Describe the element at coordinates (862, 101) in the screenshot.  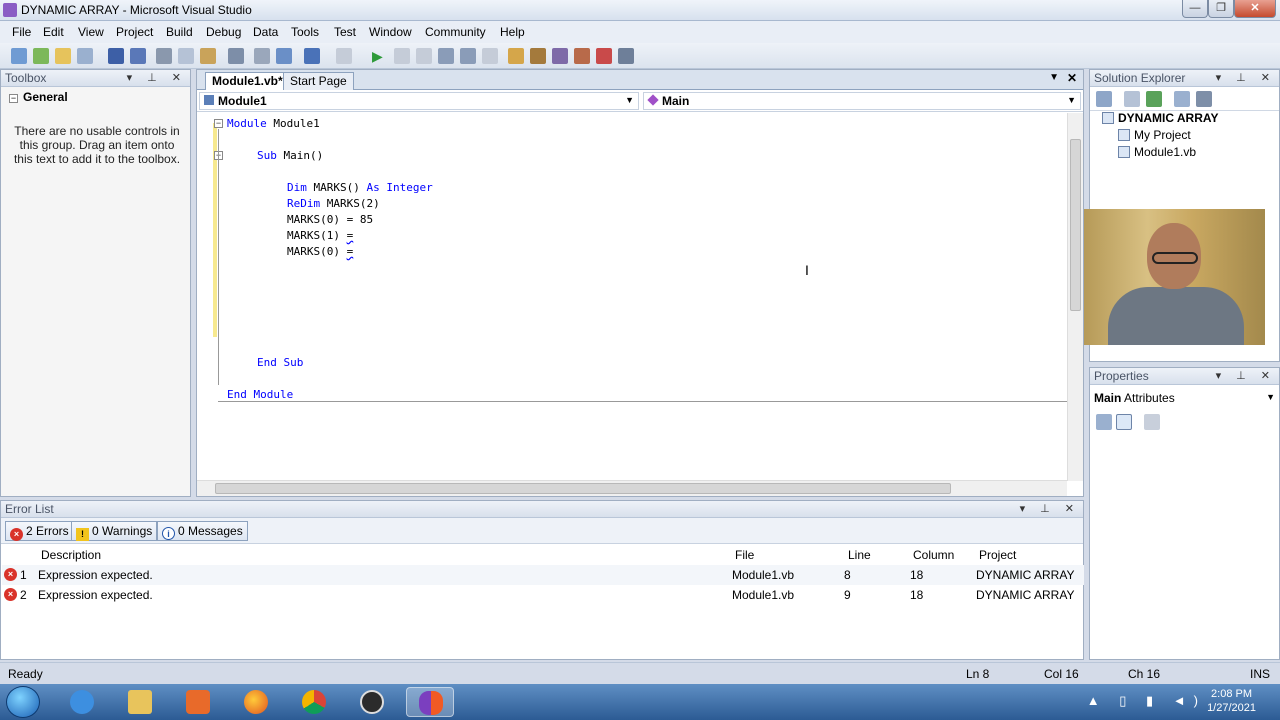
I see `method-name-dropdown: Main ▼` at that location.